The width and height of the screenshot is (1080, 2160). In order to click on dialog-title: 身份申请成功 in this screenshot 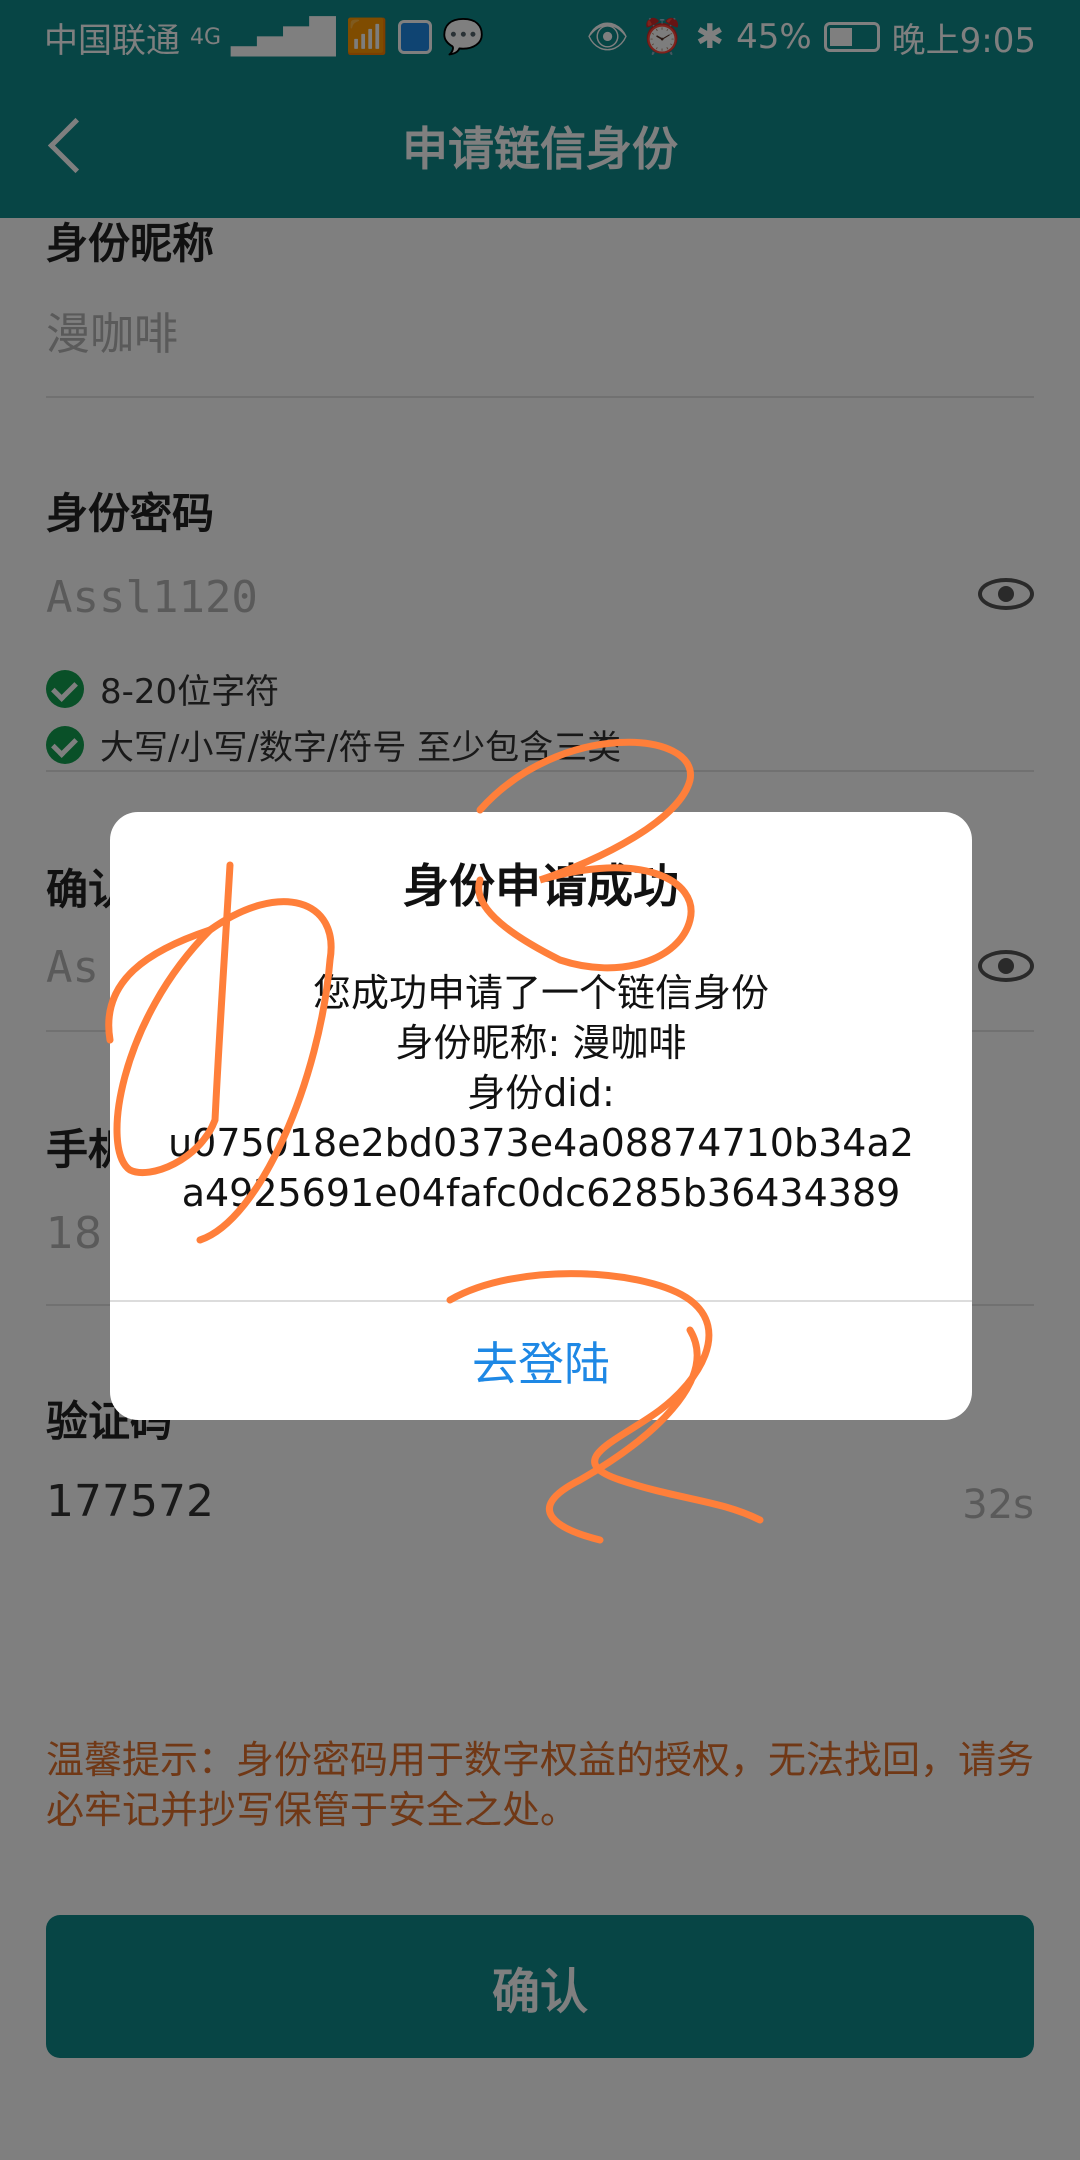, I will do `click(541, 886)`.